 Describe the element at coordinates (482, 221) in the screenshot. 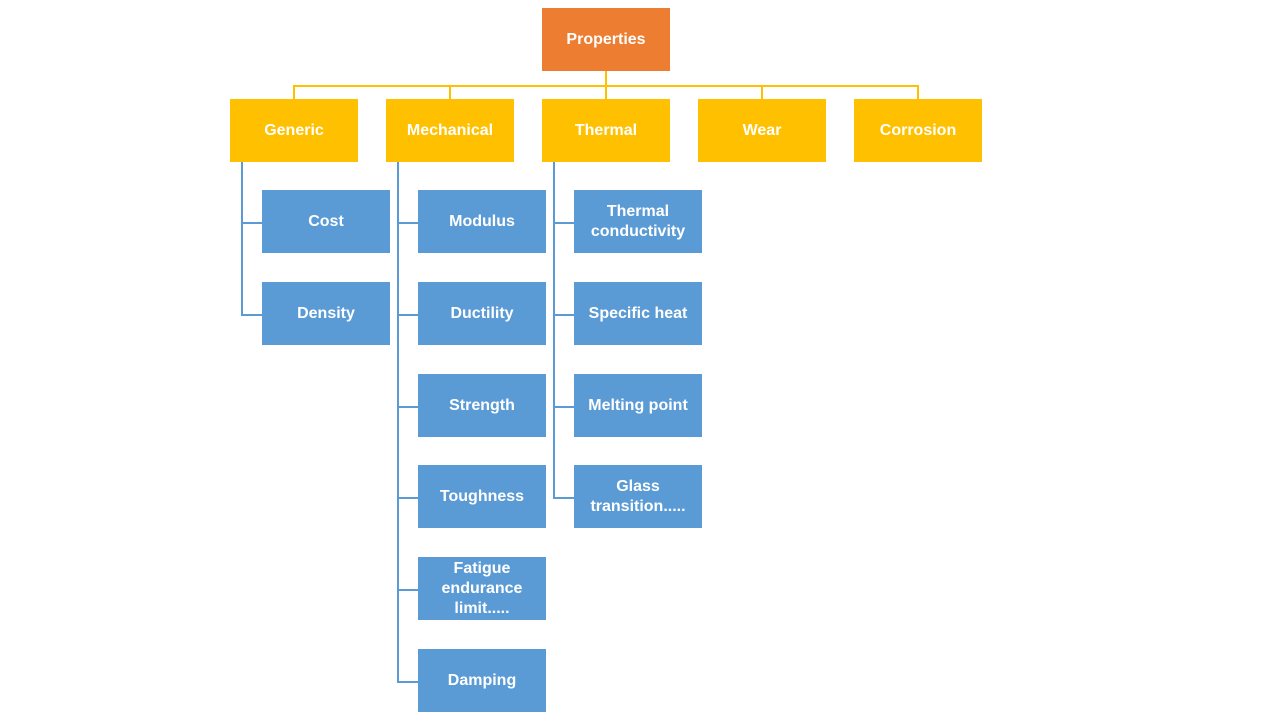

I see `leaf-node-modulus: Modulus` at that location.